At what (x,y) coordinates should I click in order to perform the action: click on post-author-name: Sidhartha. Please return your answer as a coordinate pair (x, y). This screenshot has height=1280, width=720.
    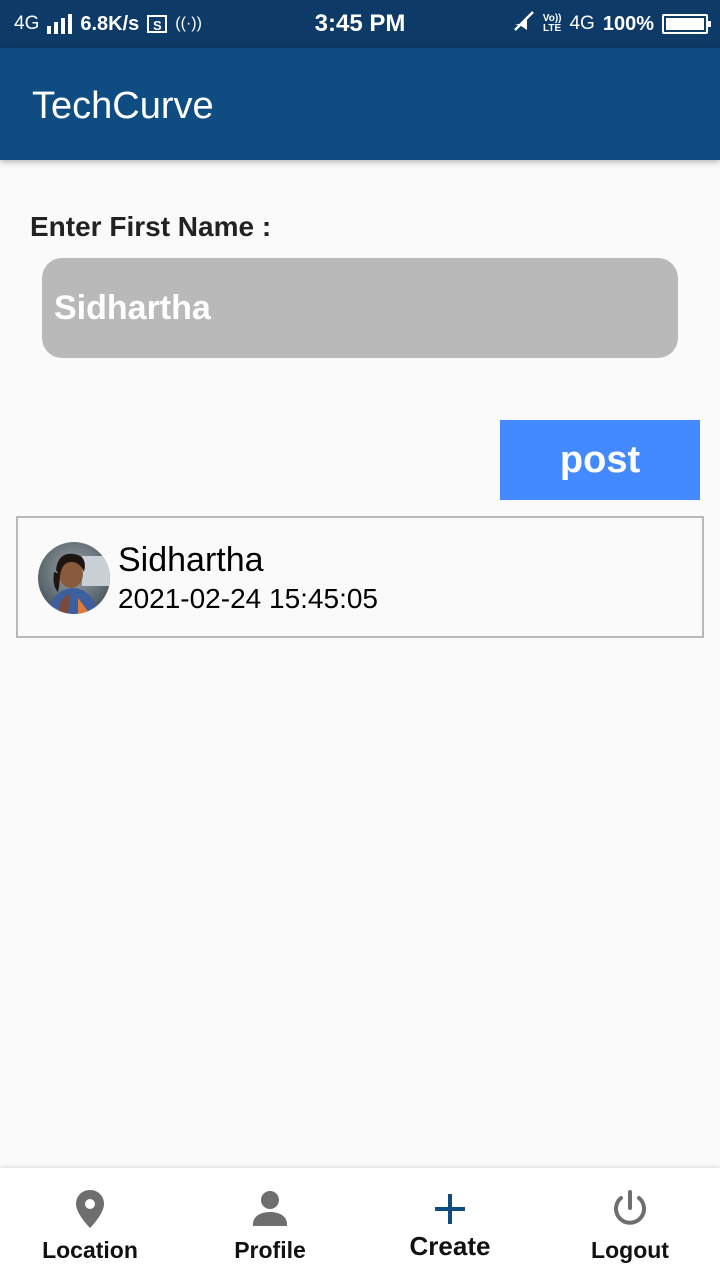
    Looking at the image, I should click on (191, 560).